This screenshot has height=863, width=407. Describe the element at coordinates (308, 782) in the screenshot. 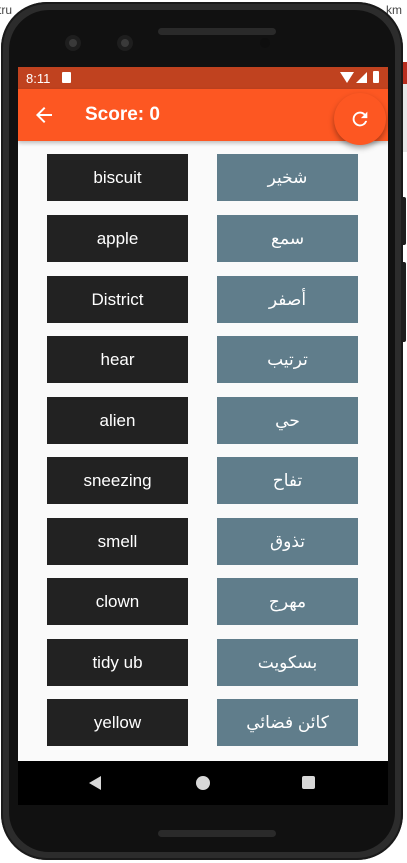

I see `nav-recent-apps-icon` at that location.